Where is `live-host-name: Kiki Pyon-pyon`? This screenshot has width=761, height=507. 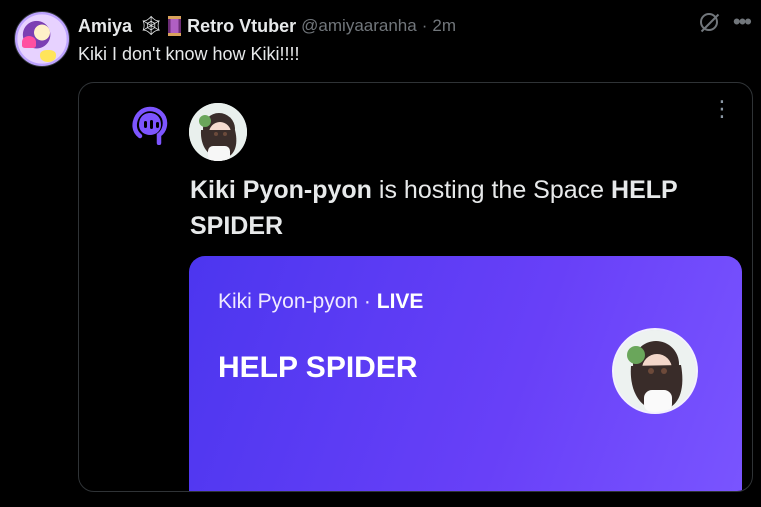
live-host-name: Kiki Pyon-pyon is located at coordinates (288, 301).